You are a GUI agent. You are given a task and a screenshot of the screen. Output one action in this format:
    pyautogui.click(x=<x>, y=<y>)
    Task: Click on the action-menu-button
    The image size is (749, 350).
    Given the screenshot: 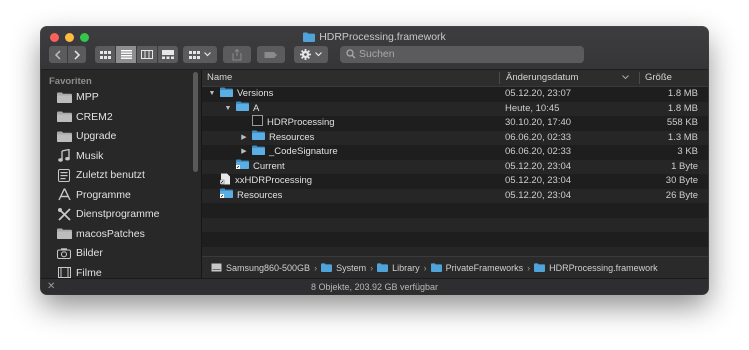 What is the action you would take?
    pyautogui.click(x=311, y=54)
    